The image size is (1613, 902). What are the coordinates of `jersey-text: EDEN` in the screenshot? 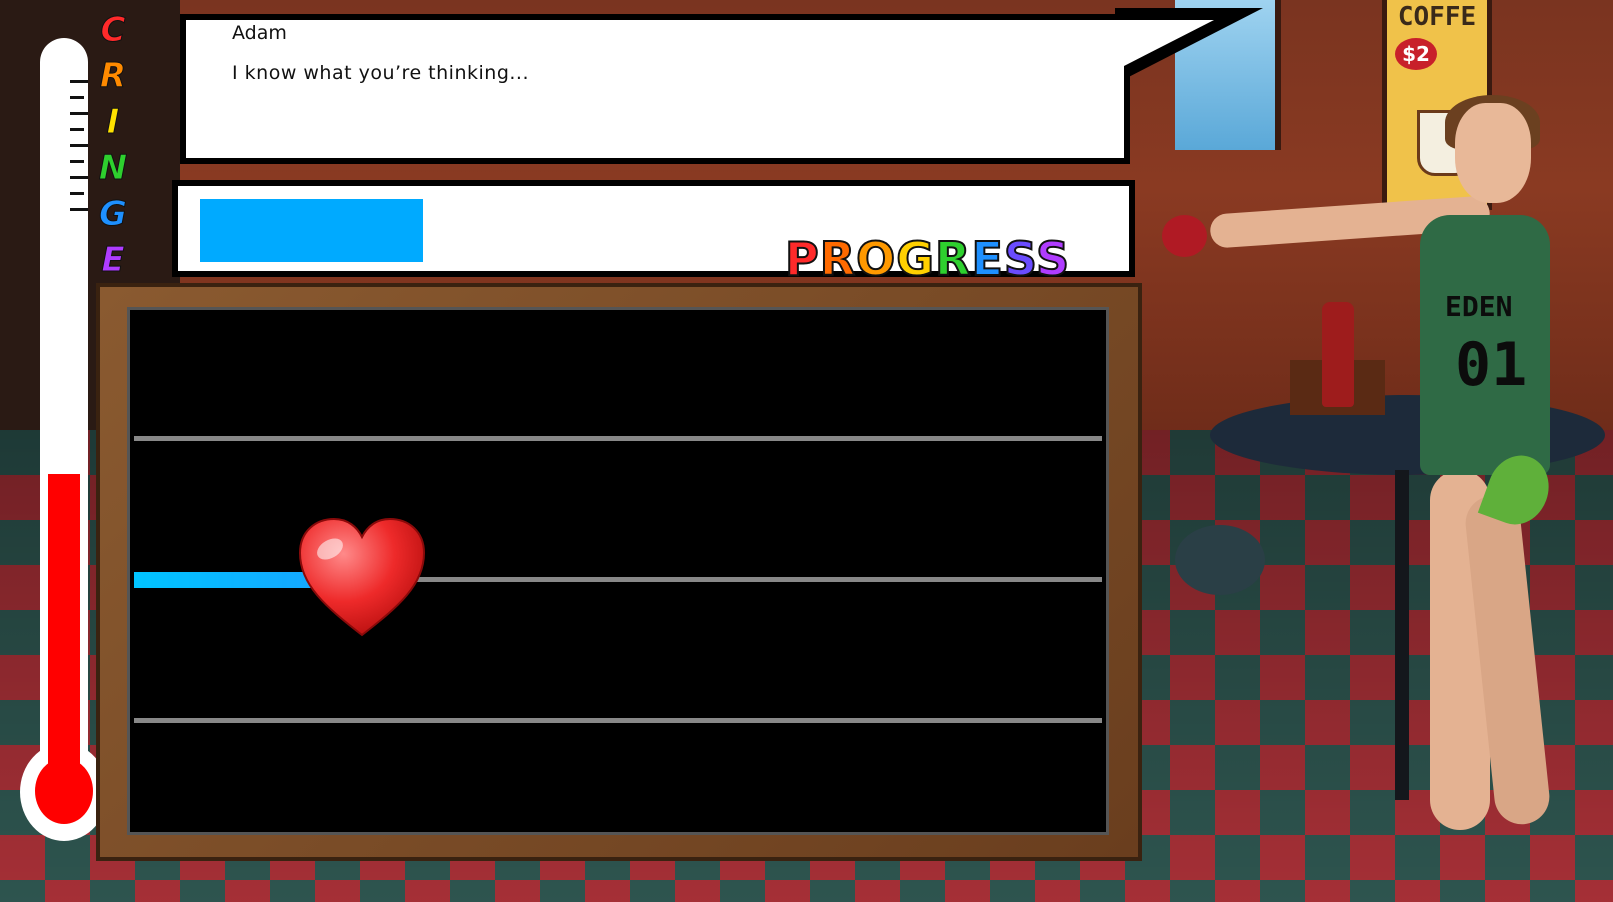 It's located at (1479, 306).